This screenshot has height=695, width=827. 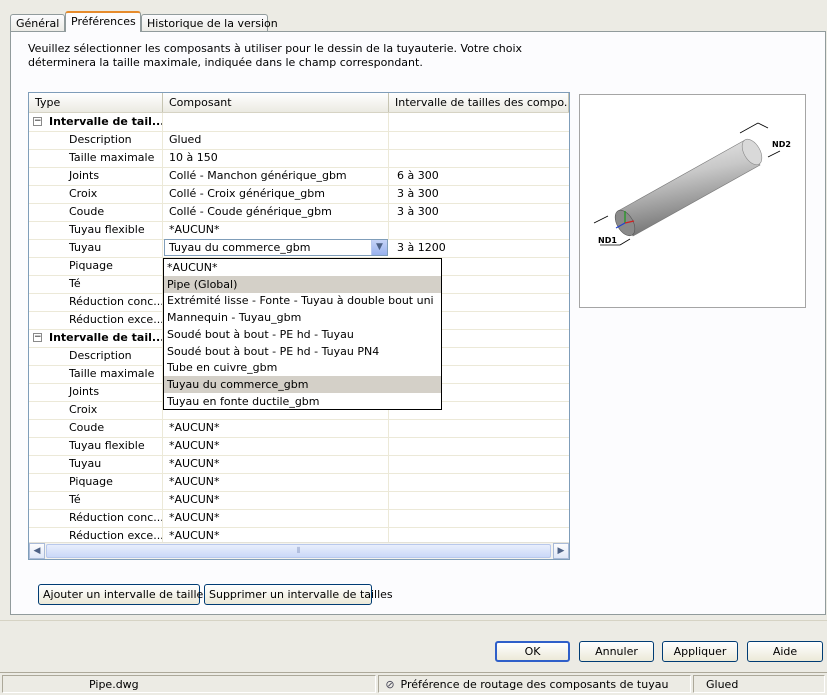 What do you see at coordinates (209, 22) in the screenshot?
I see `tab-version-history: Historique de la version` at bounding box center [209, 22].